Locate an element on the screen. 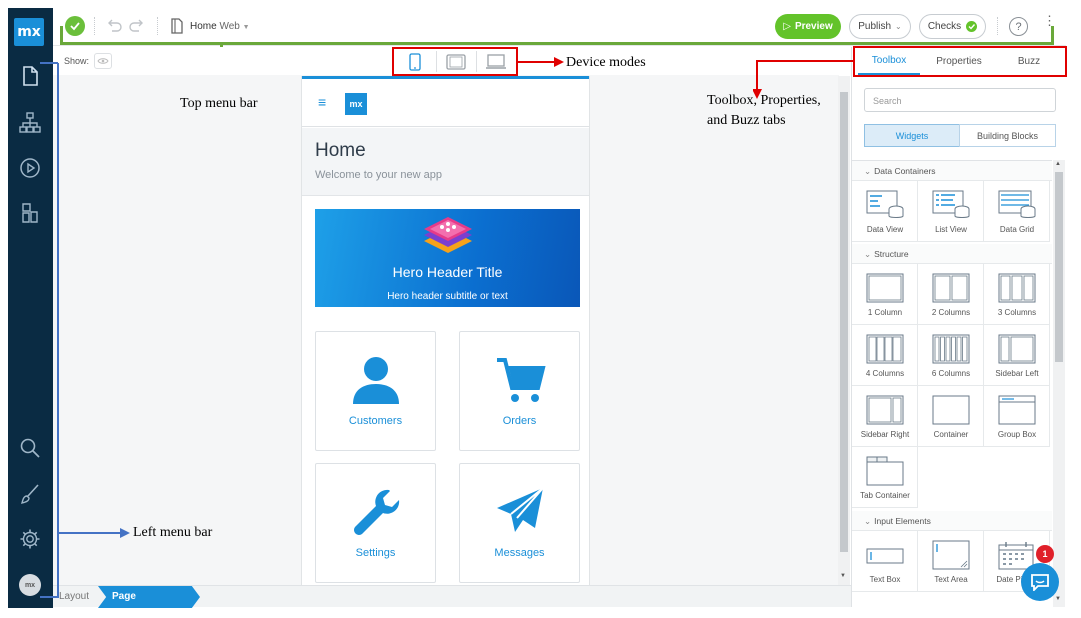 The height and width of the screenshot is (618, 1081). more-options-icon: ⋮ is located at coordinates (1049, 20).